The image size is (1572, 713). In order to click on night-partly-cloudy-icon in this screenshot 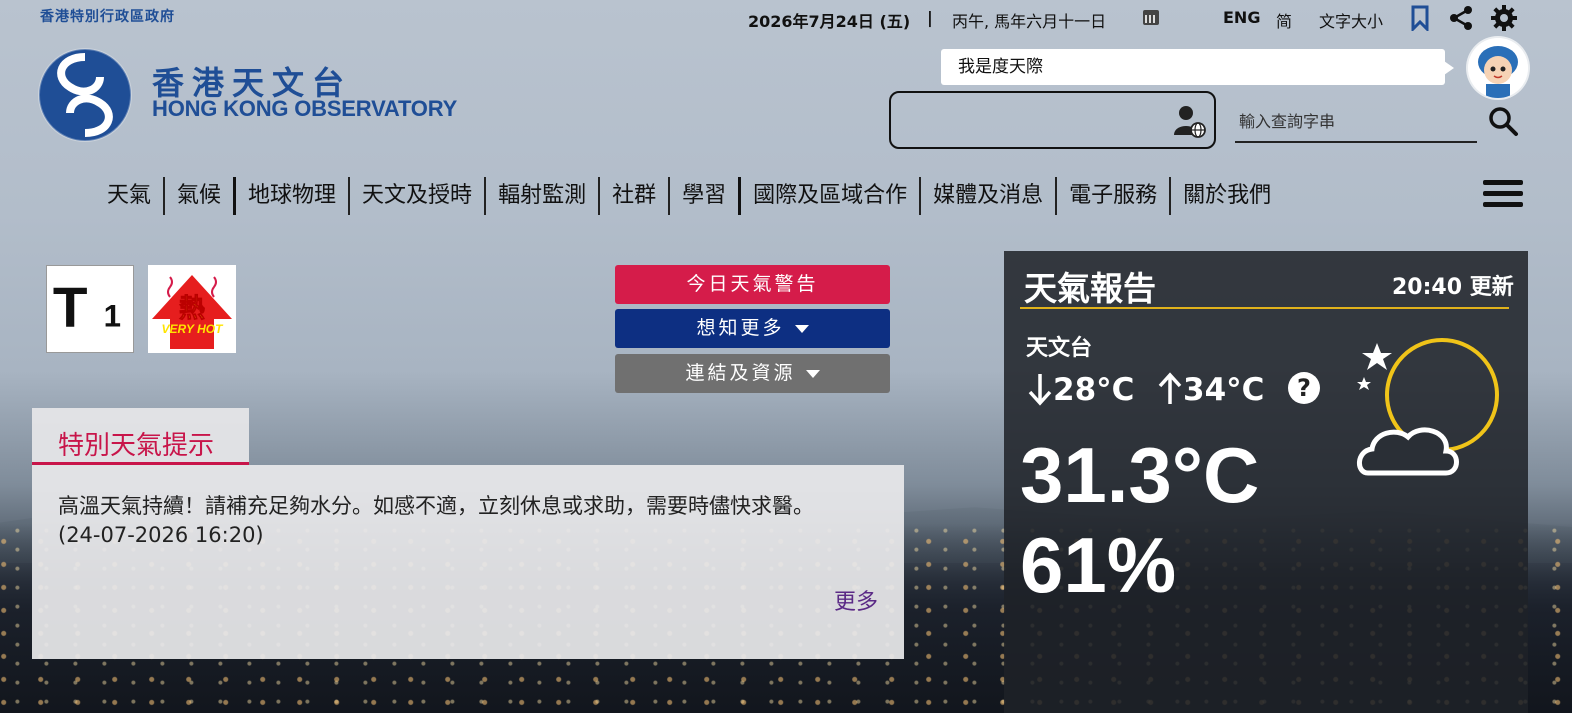, I will do `click(1428, 407)`.